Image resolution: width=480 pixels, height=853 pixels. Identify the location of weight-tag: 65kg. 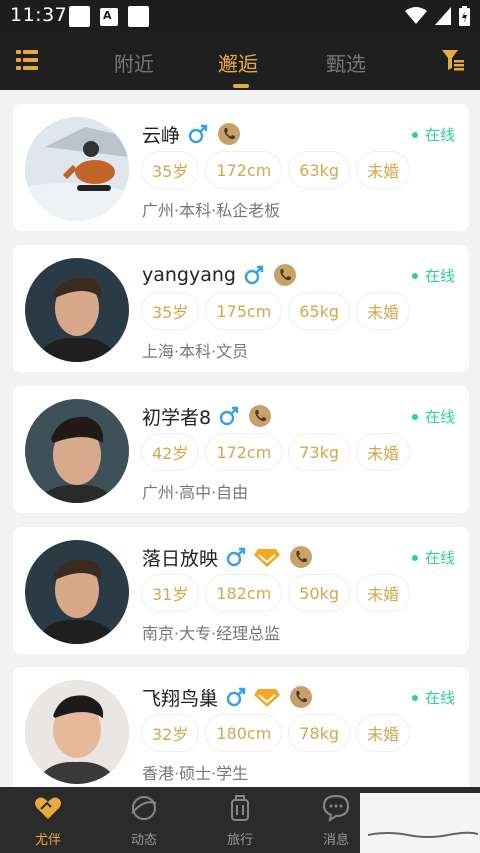
(319, 311).